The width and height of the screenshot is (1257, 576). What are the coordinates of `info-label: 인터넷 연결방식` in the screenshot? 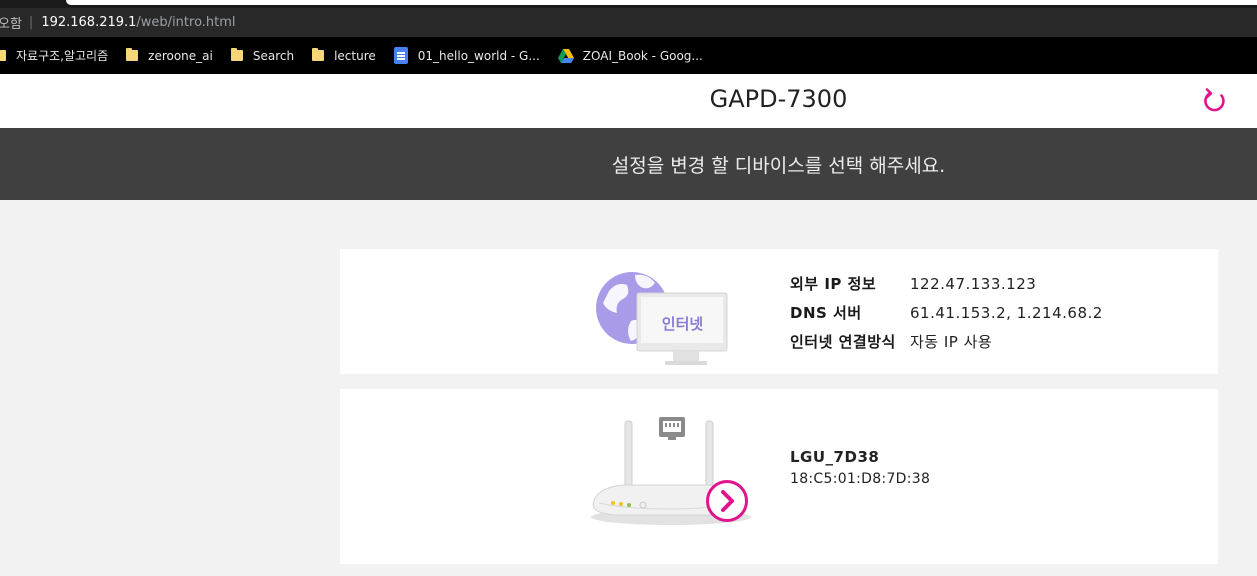 It's located at (843, 342).